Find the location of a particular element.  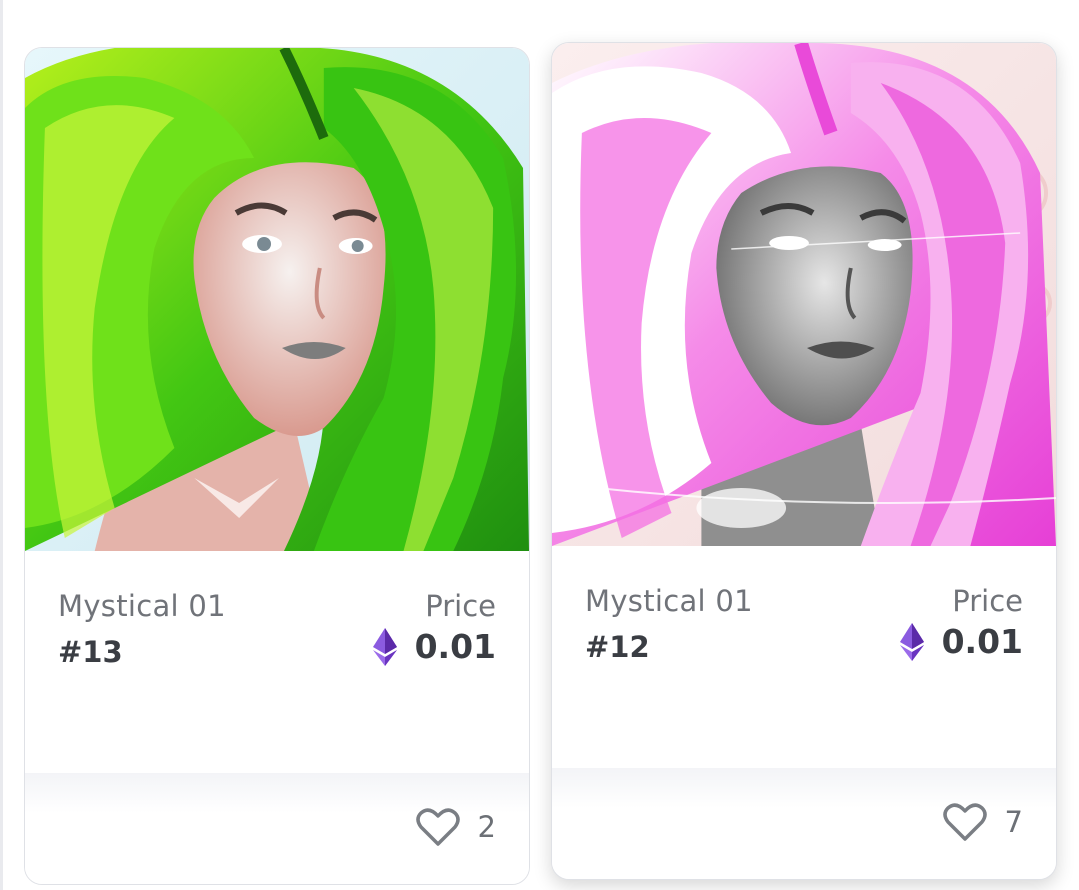

left-divider is located at coordinates (1, 445).